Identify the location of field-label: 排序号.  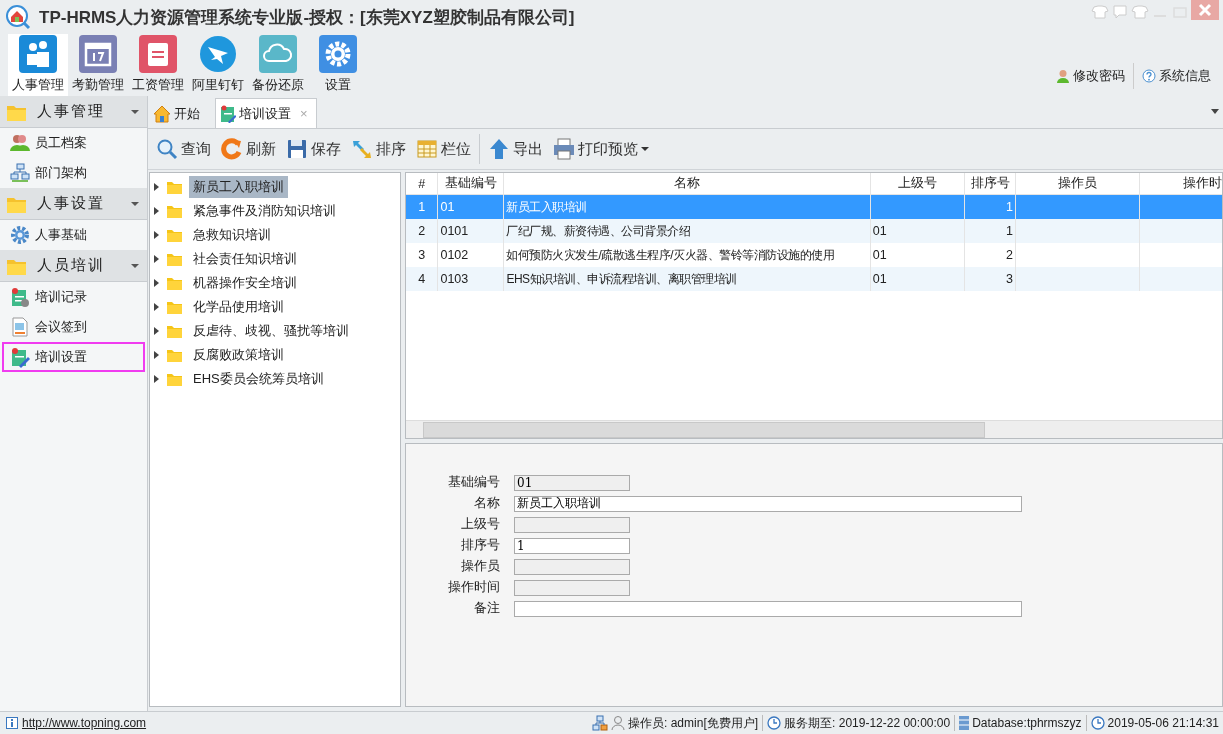
(480, 545).